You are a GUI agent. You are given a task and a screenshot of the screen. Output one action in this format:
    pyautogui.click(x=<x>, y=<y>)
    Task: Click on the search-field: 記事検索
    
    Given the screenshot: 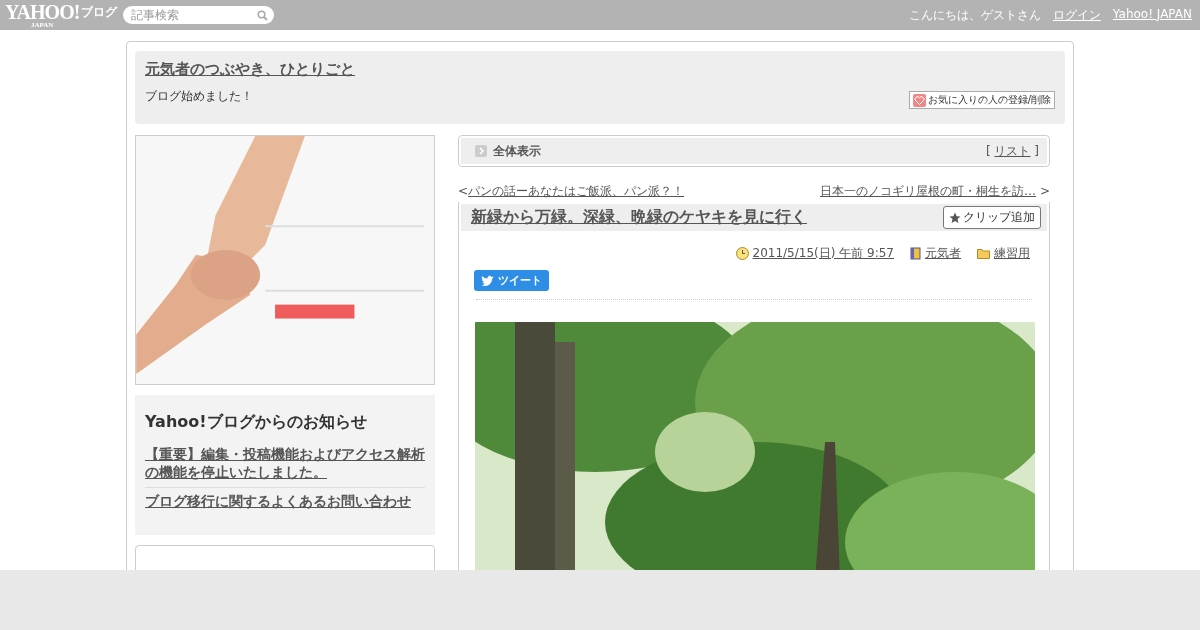 What is the action you would take?
    pyautogui.click(x=199, y=15)
    